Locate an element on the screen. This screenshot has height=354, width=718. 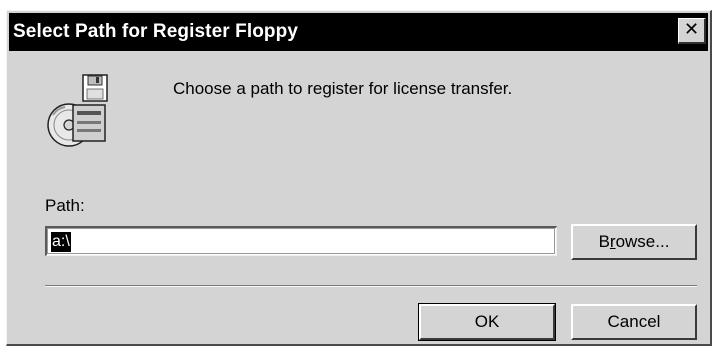
close-icon: ✕ is located at coordinates (691, 29).